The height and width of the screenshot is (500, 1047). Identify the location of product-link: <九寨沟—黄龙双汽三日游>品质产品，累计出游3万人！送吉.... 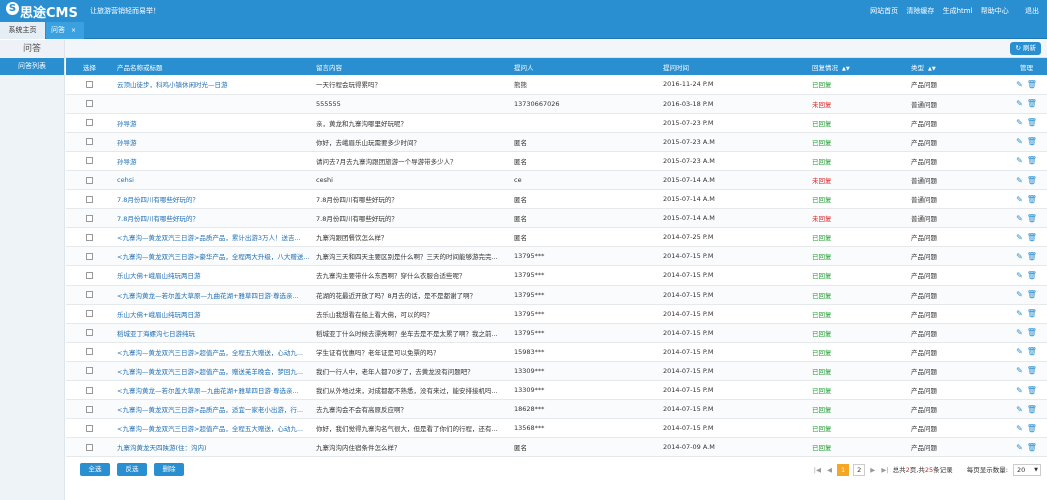
(212, 237).